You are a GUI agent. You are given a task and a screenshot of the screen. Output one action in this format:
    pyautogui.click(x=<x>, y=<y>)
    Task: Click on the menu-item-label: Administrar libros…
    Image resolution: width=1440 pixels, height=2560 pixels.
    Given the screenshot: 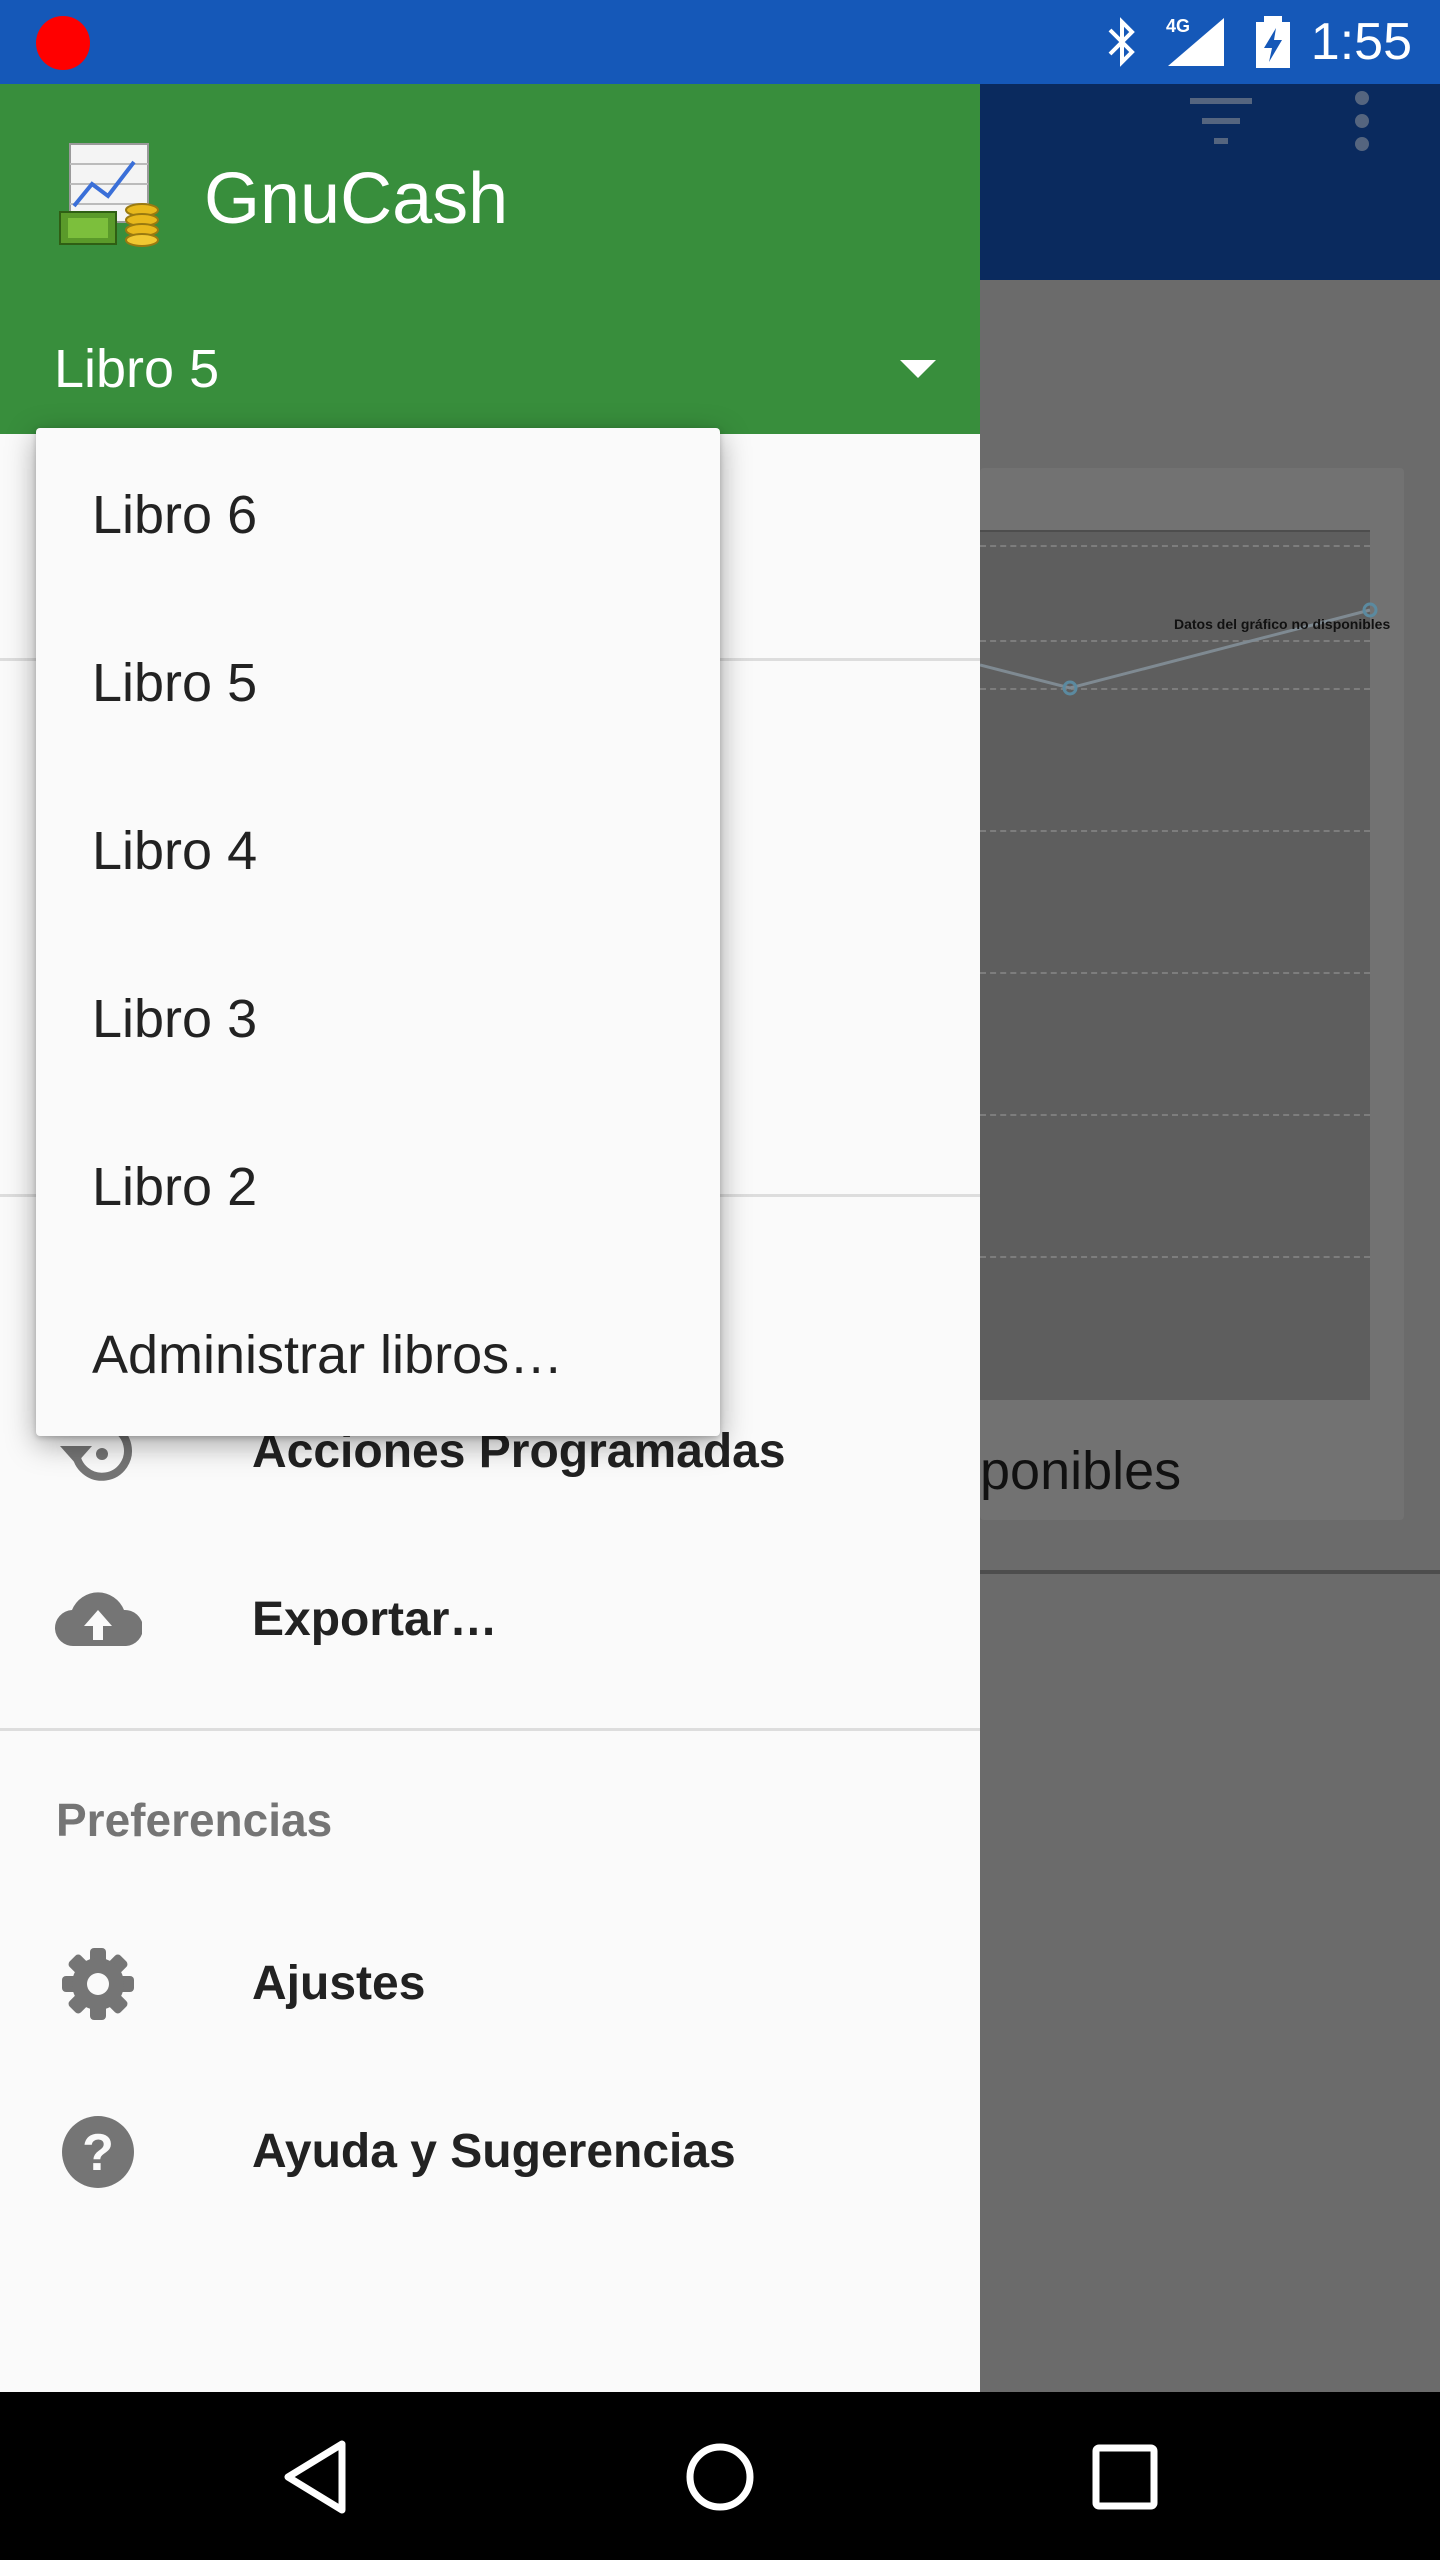 What is the action you would take?
    pyautogui.click(x=328, y=1355)
    